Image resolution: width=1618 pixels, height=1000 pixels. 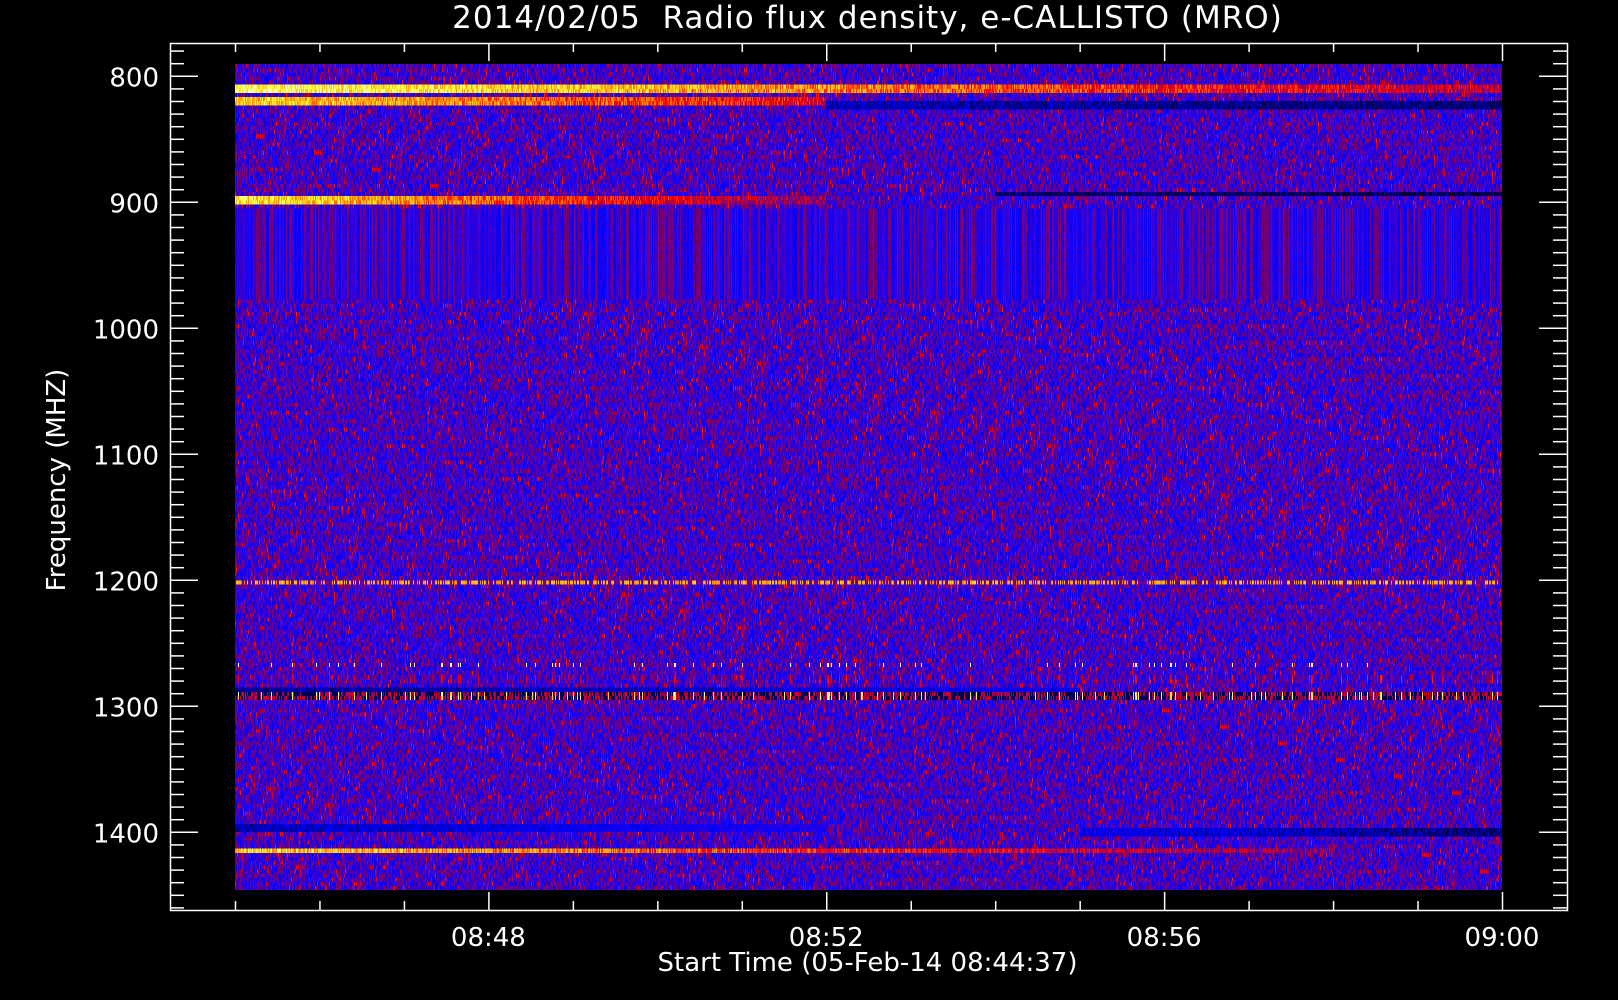 I want to click on y-tick-label: 1200, so click(x=126, y=582).